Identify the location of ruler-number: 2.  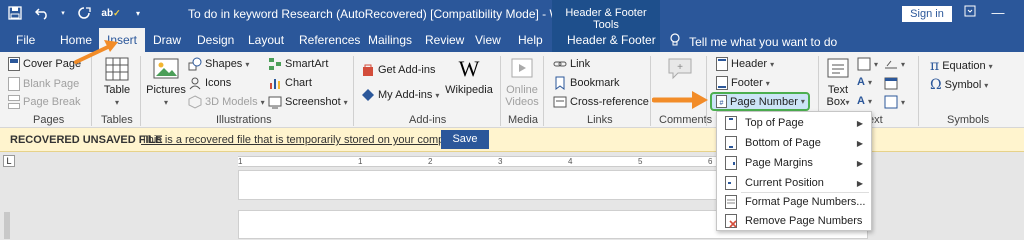
(430, 161).